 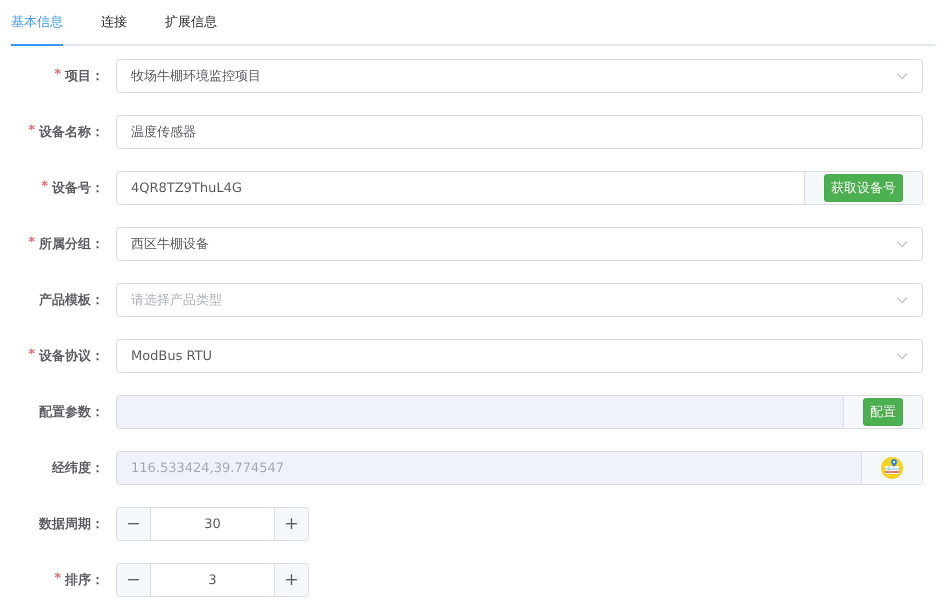 What do you see at coordinates (71, 412) in the screenshot?
I see `field-label: 配置参数：` at bounding box center [71, 412].